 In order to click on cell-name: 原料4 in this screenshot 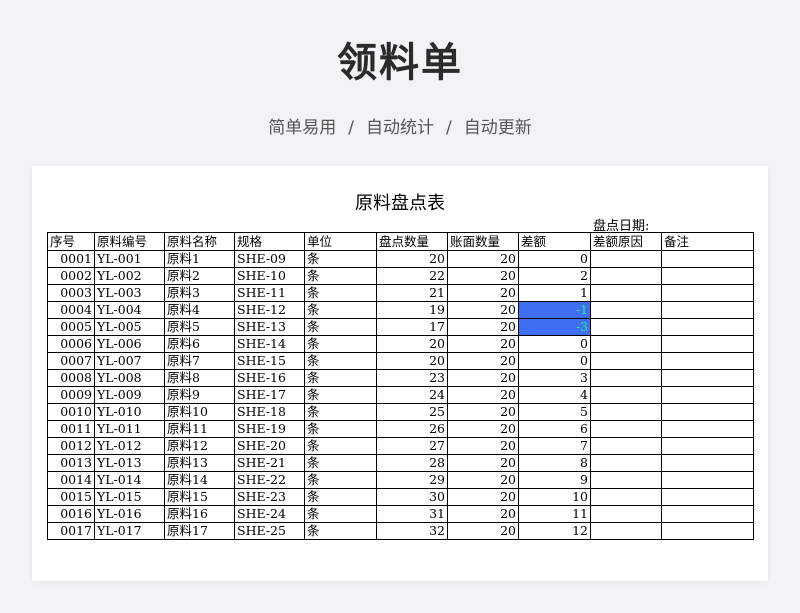, I will do `click(199, 310)`.